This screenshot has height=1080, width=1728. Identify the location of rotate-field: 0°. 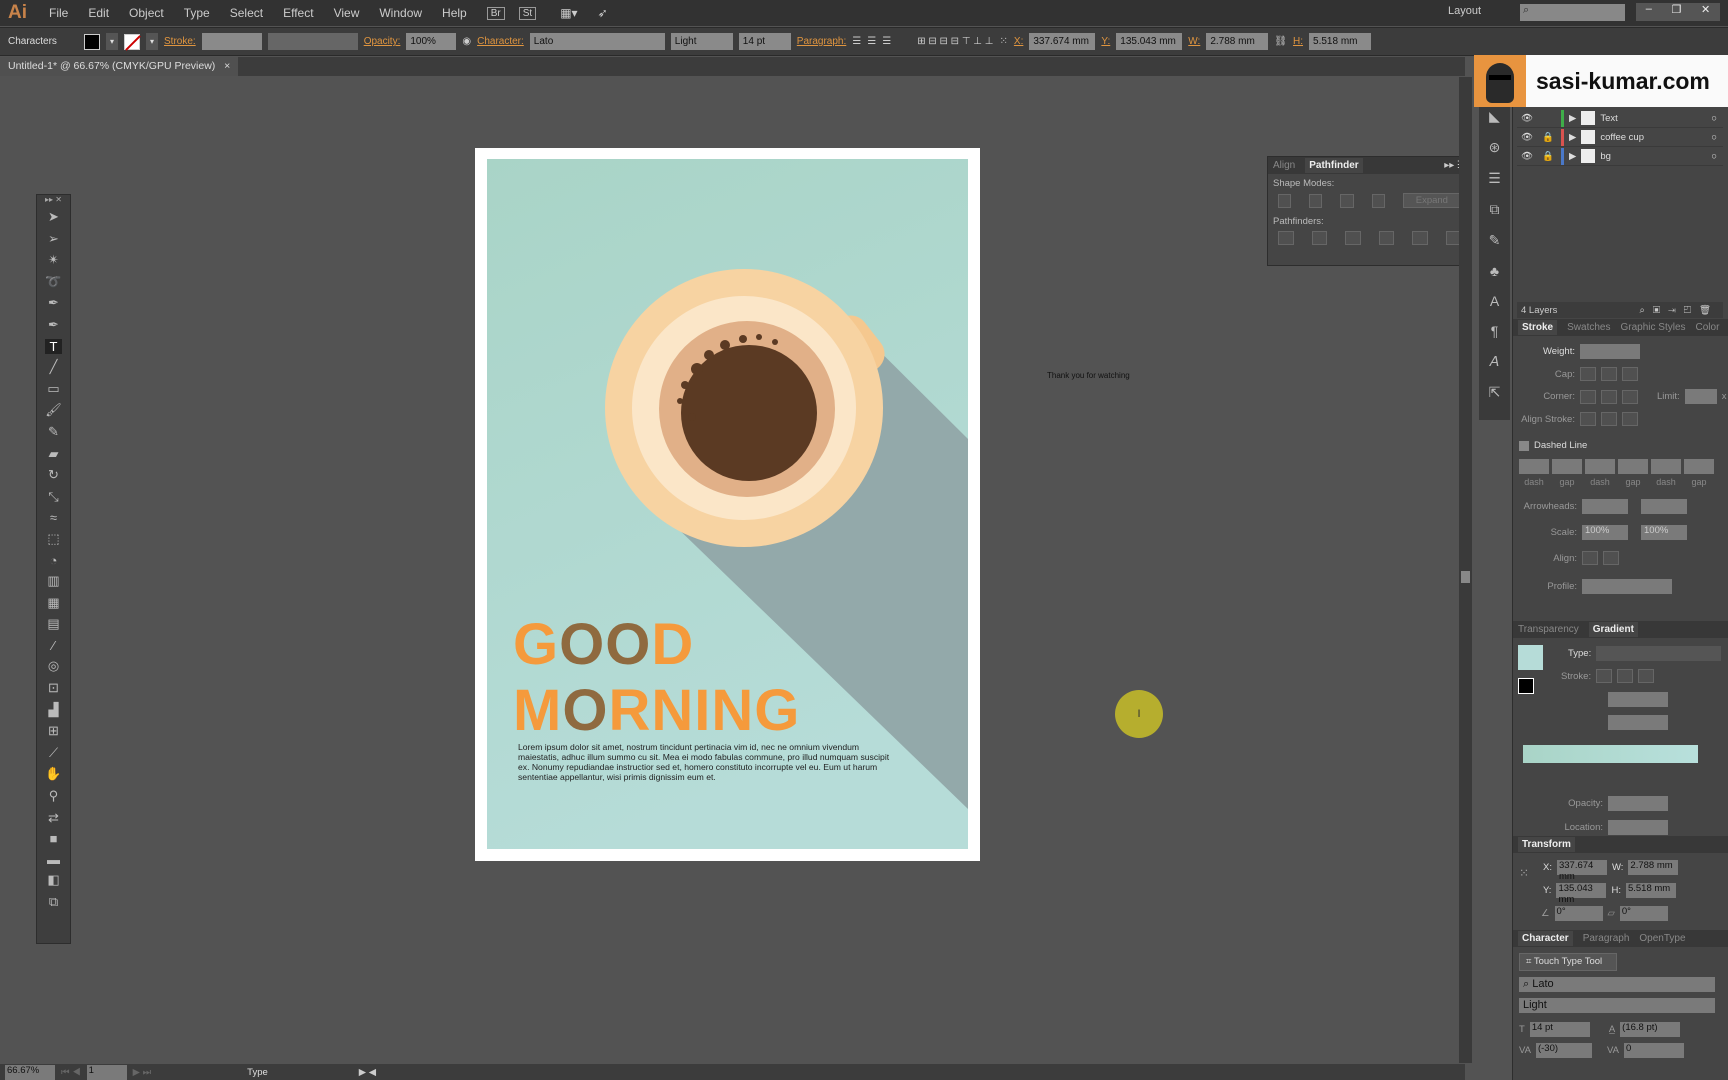
(1578, 913).